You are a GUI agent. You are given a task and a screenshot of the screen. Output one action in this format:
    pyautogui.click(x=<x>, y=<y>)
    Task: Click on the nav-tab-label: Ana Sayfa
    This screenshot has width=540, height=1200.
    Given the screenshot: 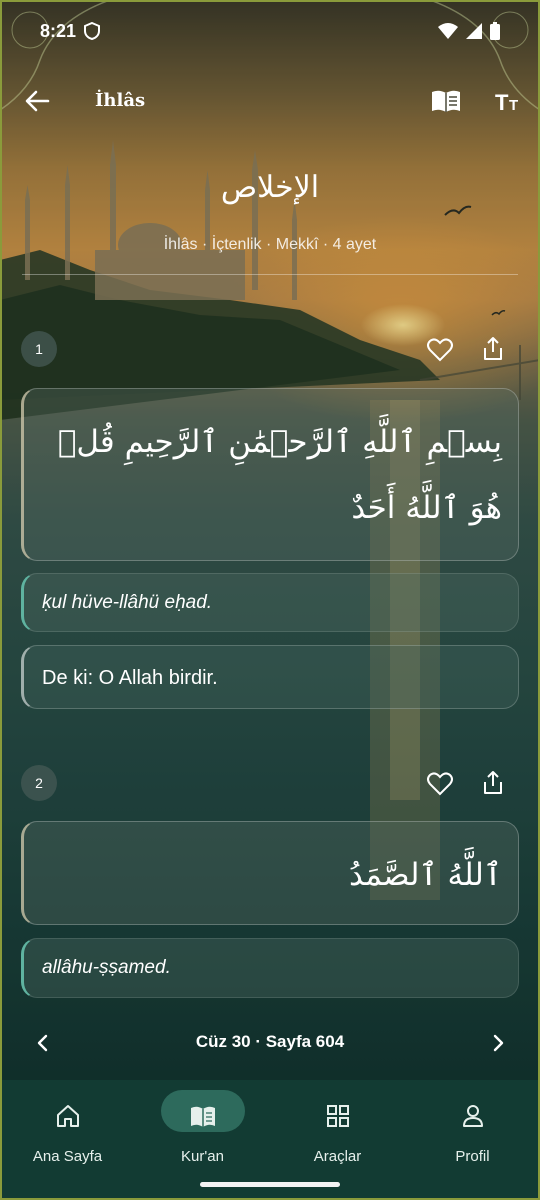 What is the action you would take?
    pyautogui.click(x=67, y=1156)
    